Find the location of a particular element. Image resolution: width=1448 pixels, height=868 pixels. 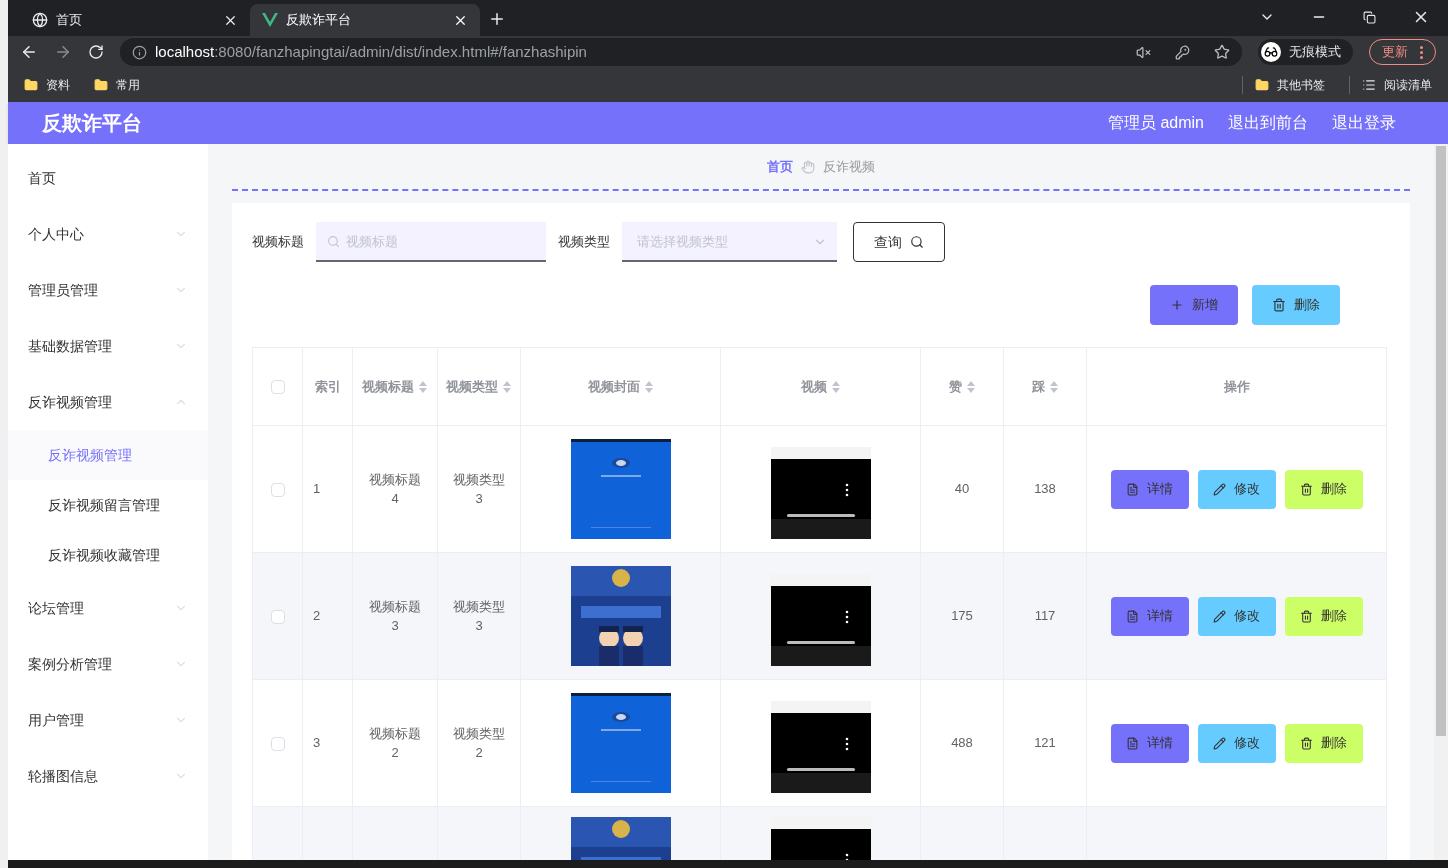

incognito-icon is located at coordinates (1271, 52).